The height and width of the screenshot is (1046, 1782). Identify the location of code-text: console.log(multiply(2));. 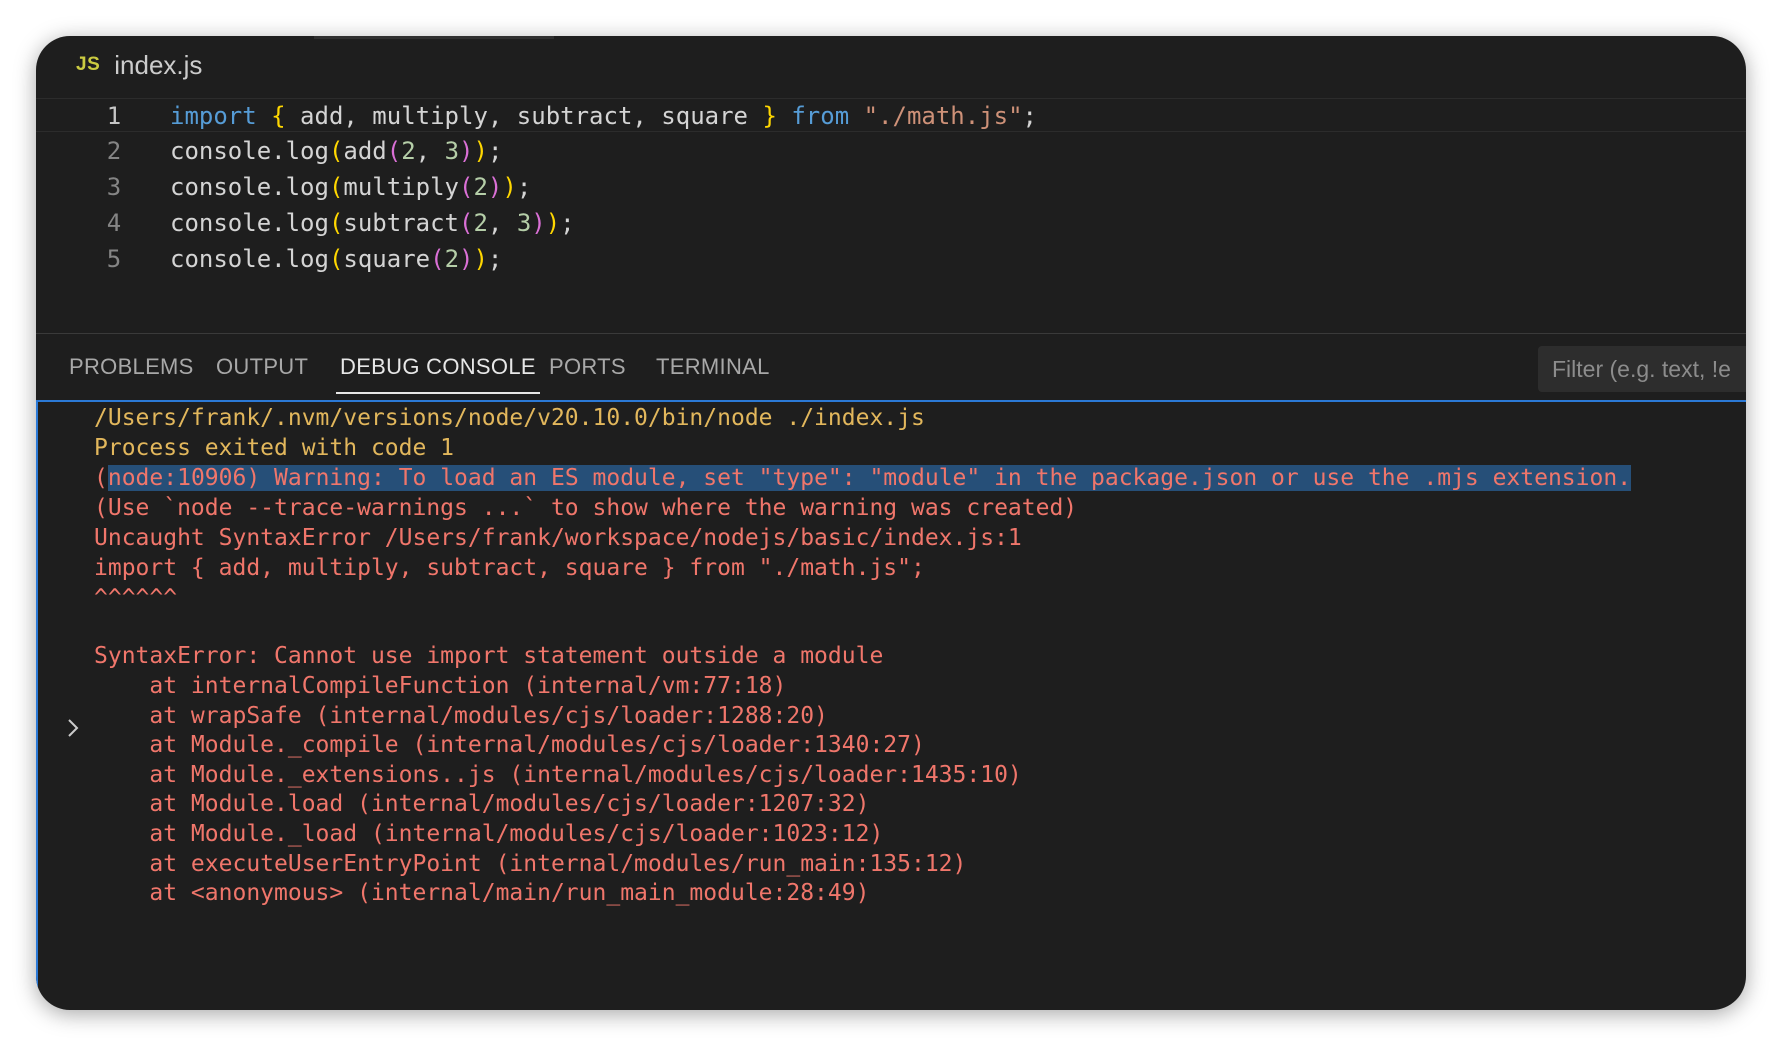
(351, 187).